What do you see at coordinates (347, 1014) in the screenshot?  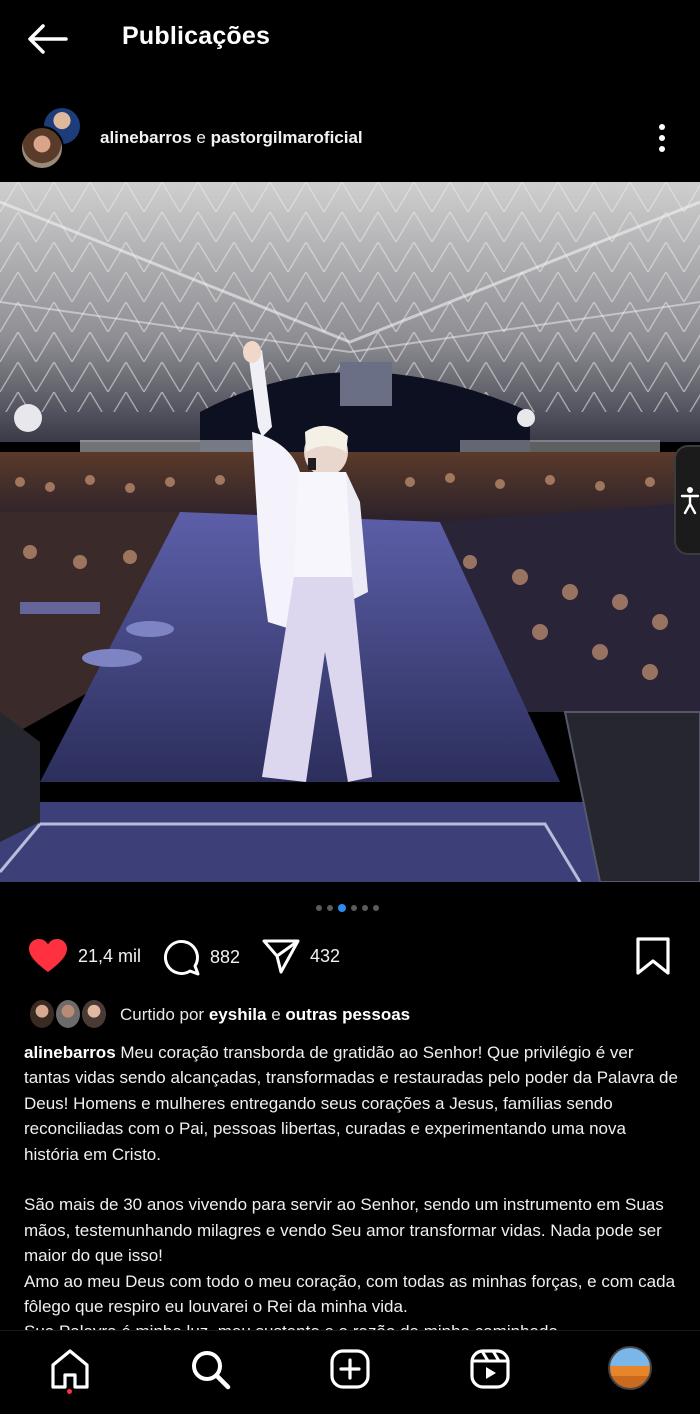 I see `liked-by-others: outras pessoas` at bounding box center [347, 1014].